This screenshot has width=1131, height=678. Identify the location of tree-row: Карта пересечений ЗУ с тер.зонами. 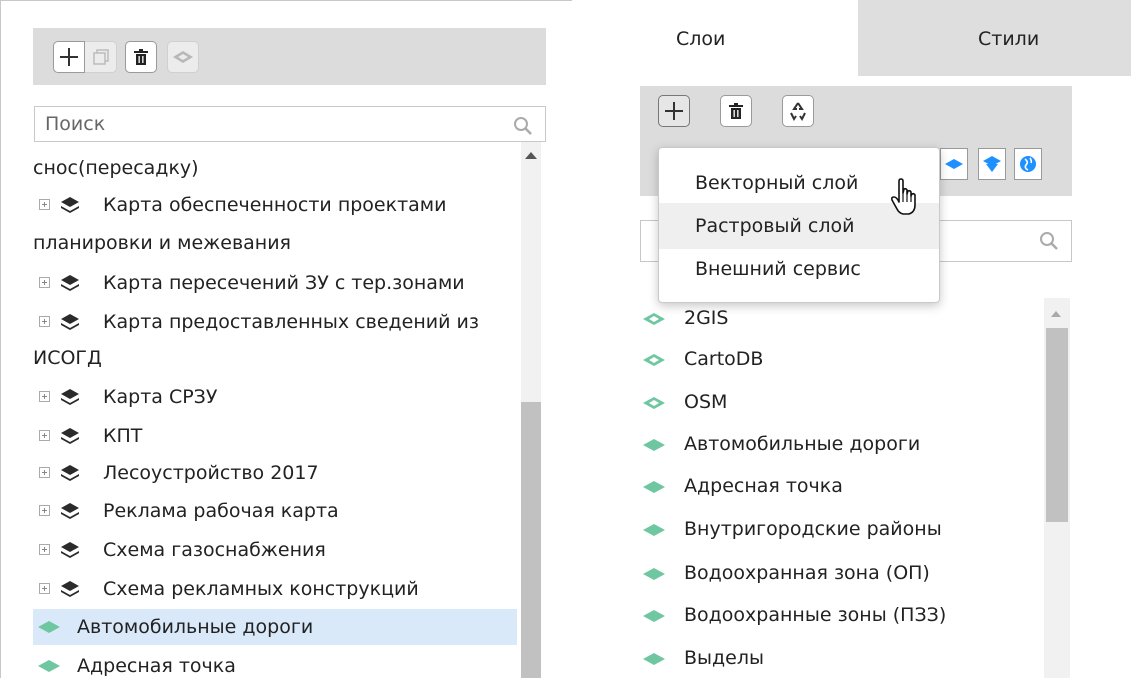
(275, 283).